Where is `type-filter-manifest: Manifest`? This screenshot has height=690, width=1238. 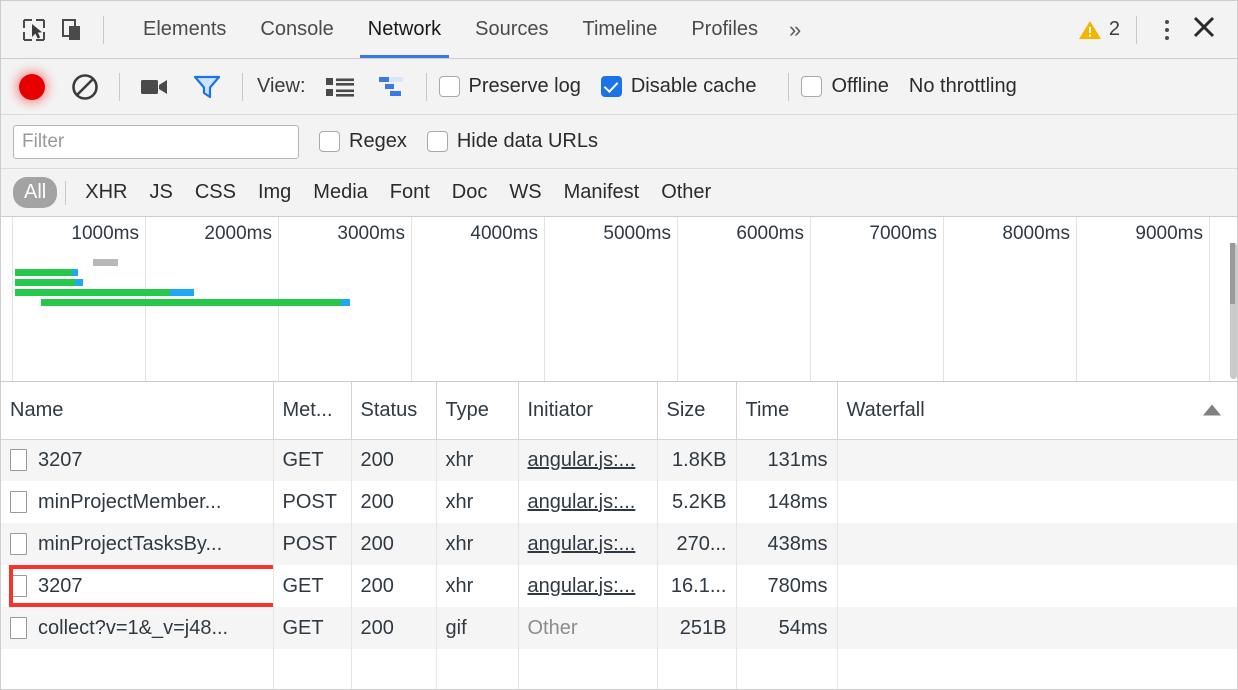 type-filter-manifest: Manifest is located at coordinates (602, 192).